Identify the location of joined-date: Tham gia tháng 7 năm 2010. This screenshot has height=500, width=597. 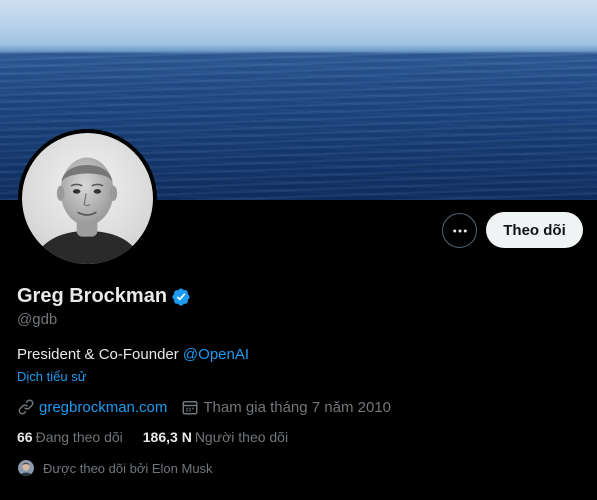
(297, 407).